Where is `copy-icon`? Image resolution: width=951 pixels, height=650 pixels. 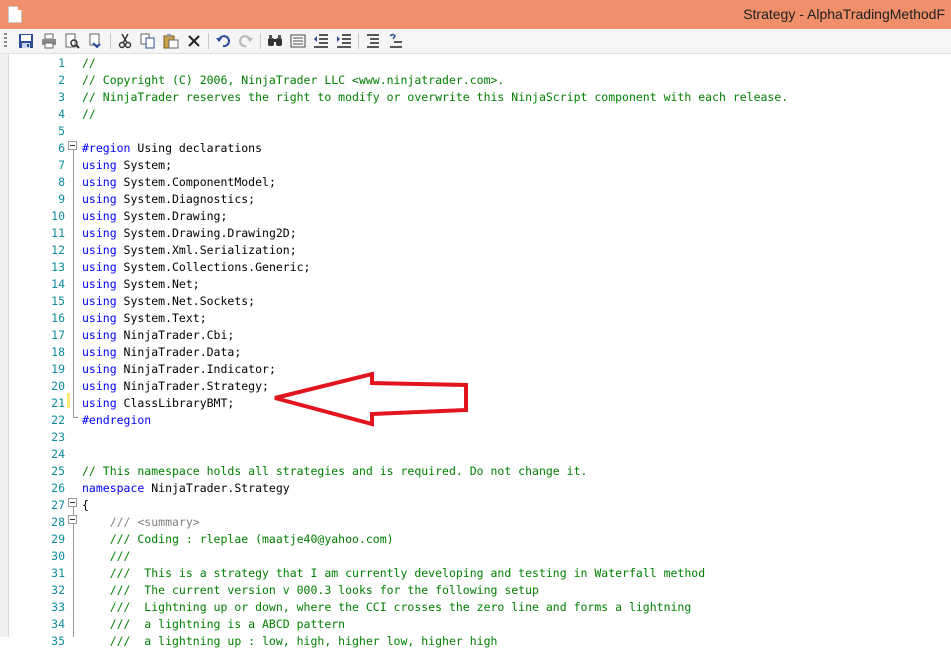 copy-icon is located at coordinates (148, 41).